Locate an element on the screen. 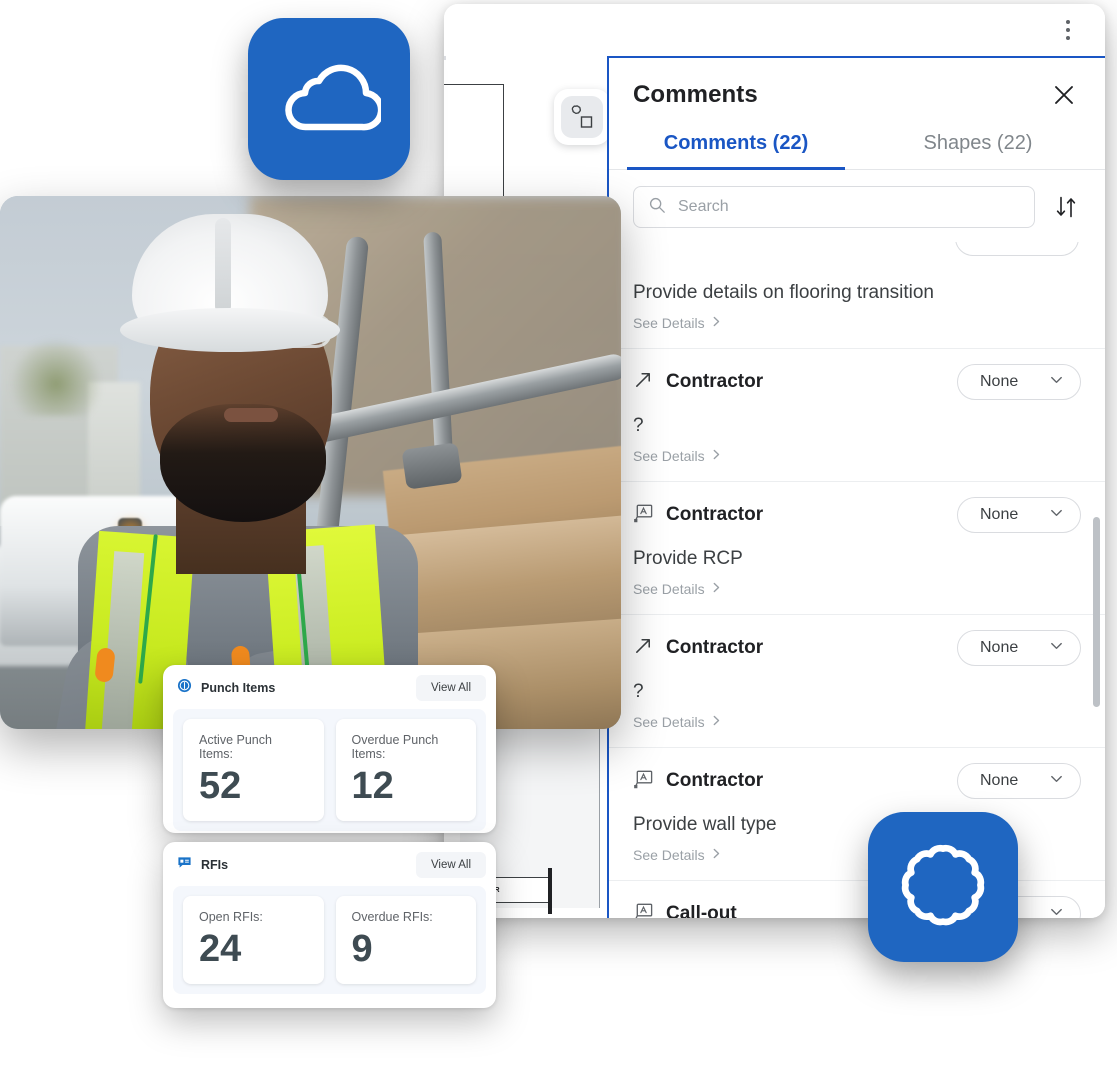 The image size is (1117, 1072). rfis-title: RFIs is located at coordinates (215, 865).